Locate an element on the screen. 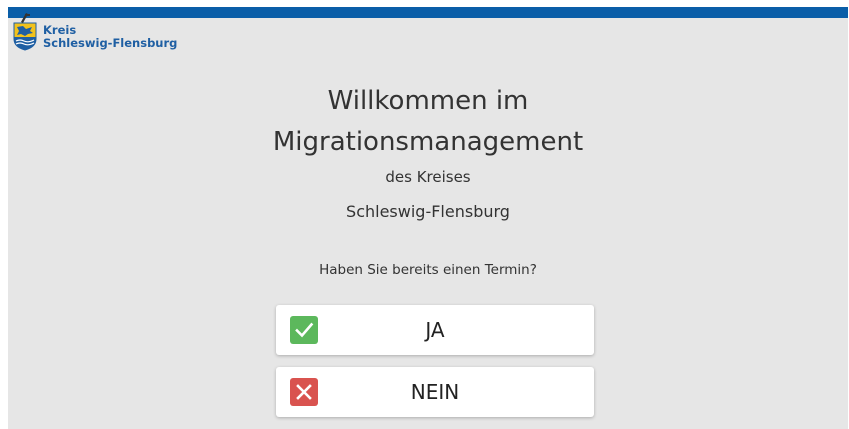 The image size is (849, 429). logo: Kreis Schleswig-Flensburg is located at coordinates (94, 32).